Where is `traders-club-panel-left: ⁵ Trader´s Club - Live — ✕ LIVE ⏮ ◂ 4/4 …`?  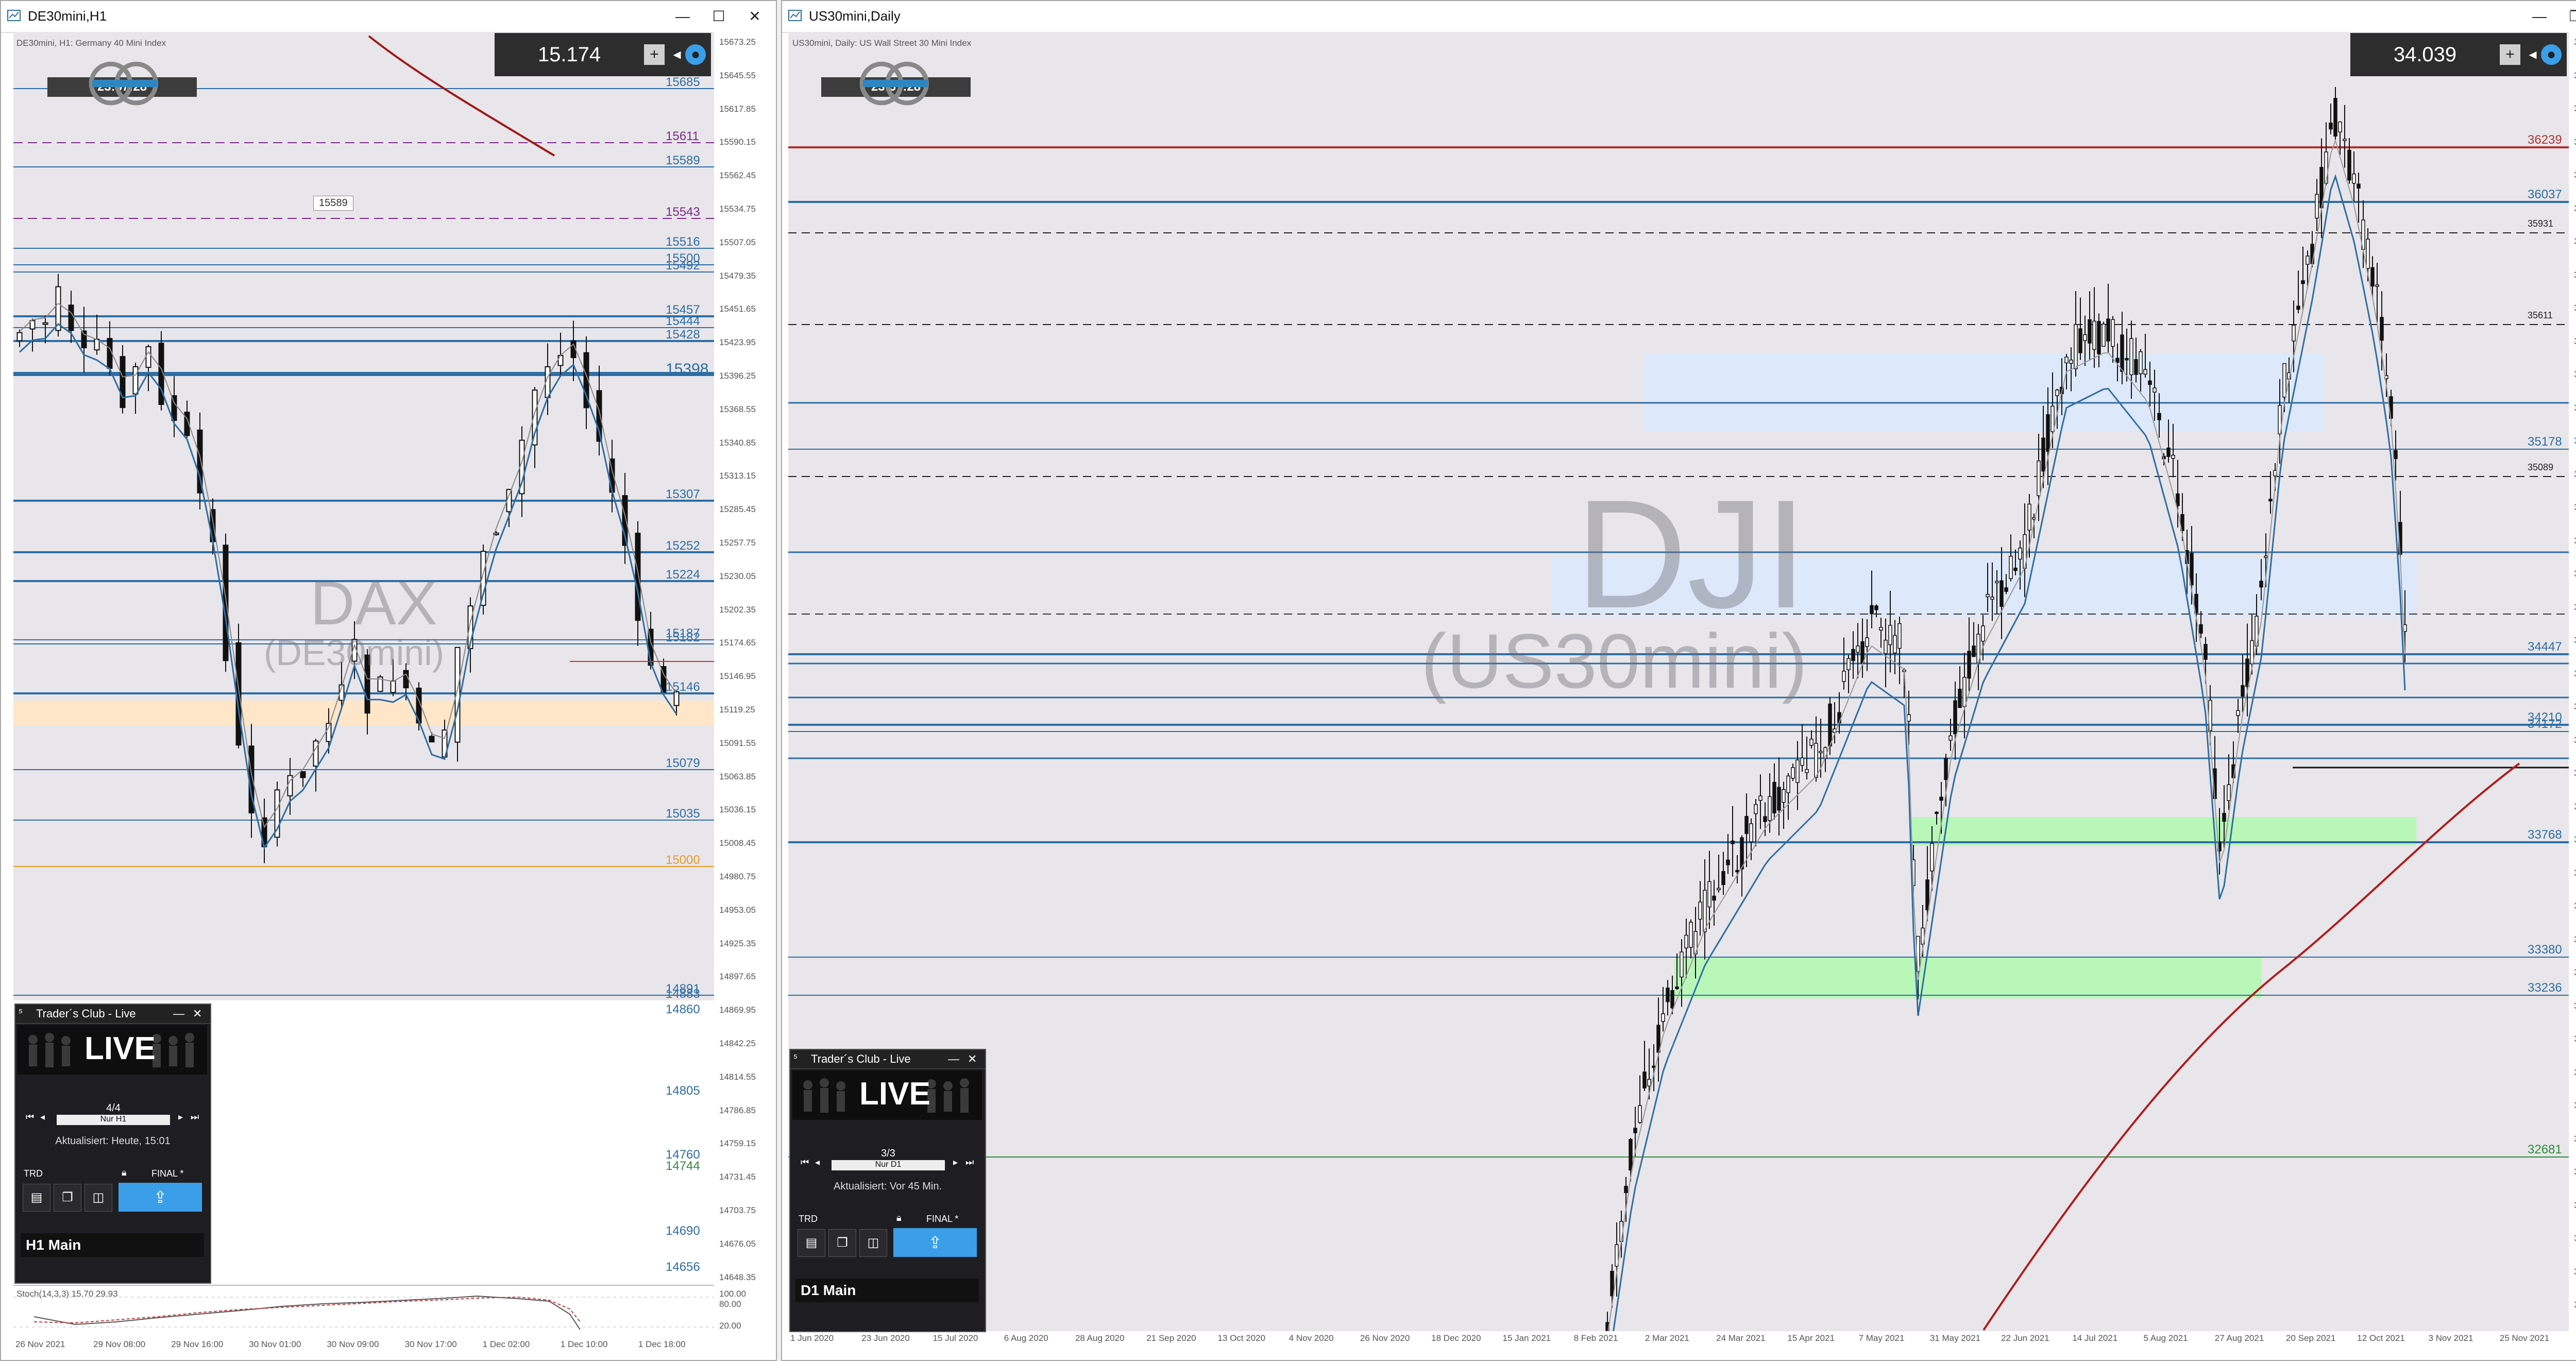
traders-club-panel-left: ⁵ Trader´s Club - Live — ✕ LIVE ⏮ ◂ 4/4 … is located at coordinates (112, 1143).